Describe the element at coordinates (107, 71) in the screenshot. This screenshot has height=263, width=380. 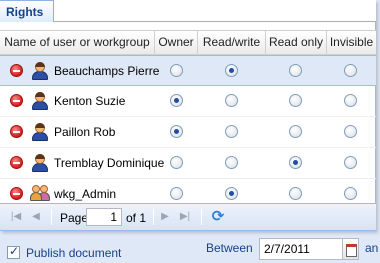
I see `user-name: Beauchamps Pierre` at that location.